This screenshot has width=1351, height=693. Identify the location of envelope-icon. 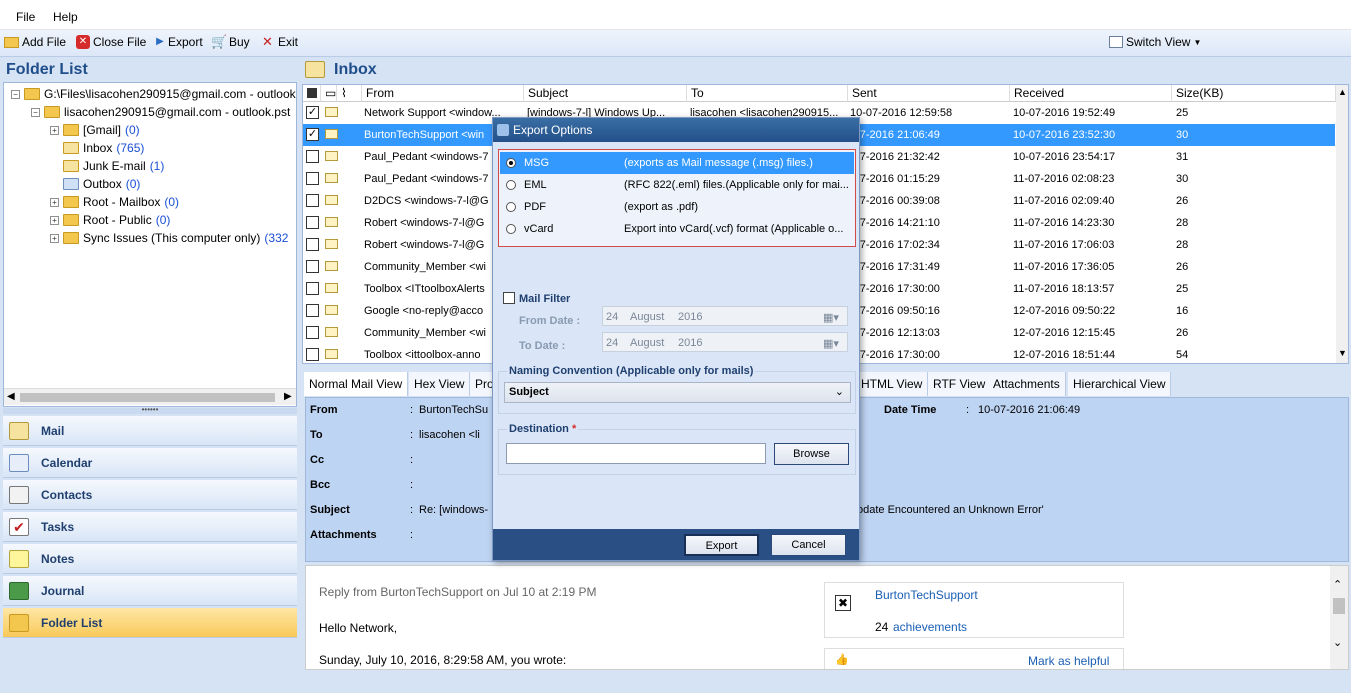
(331, 332).